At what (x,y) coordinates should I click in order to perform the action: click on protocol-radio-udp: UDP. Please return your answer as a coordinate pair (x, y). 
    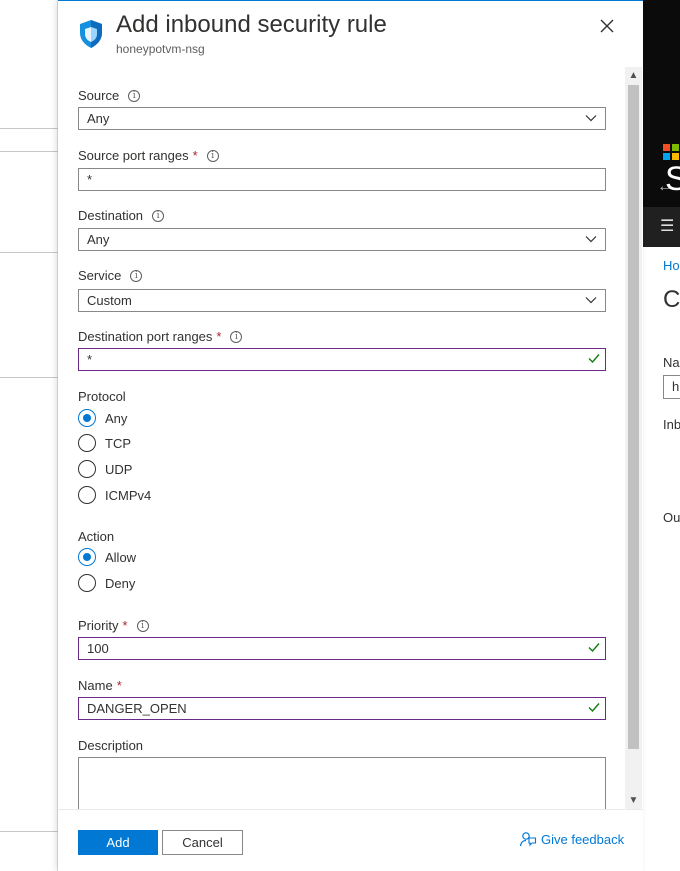
    Looking at the image, I should click on (105, 469).